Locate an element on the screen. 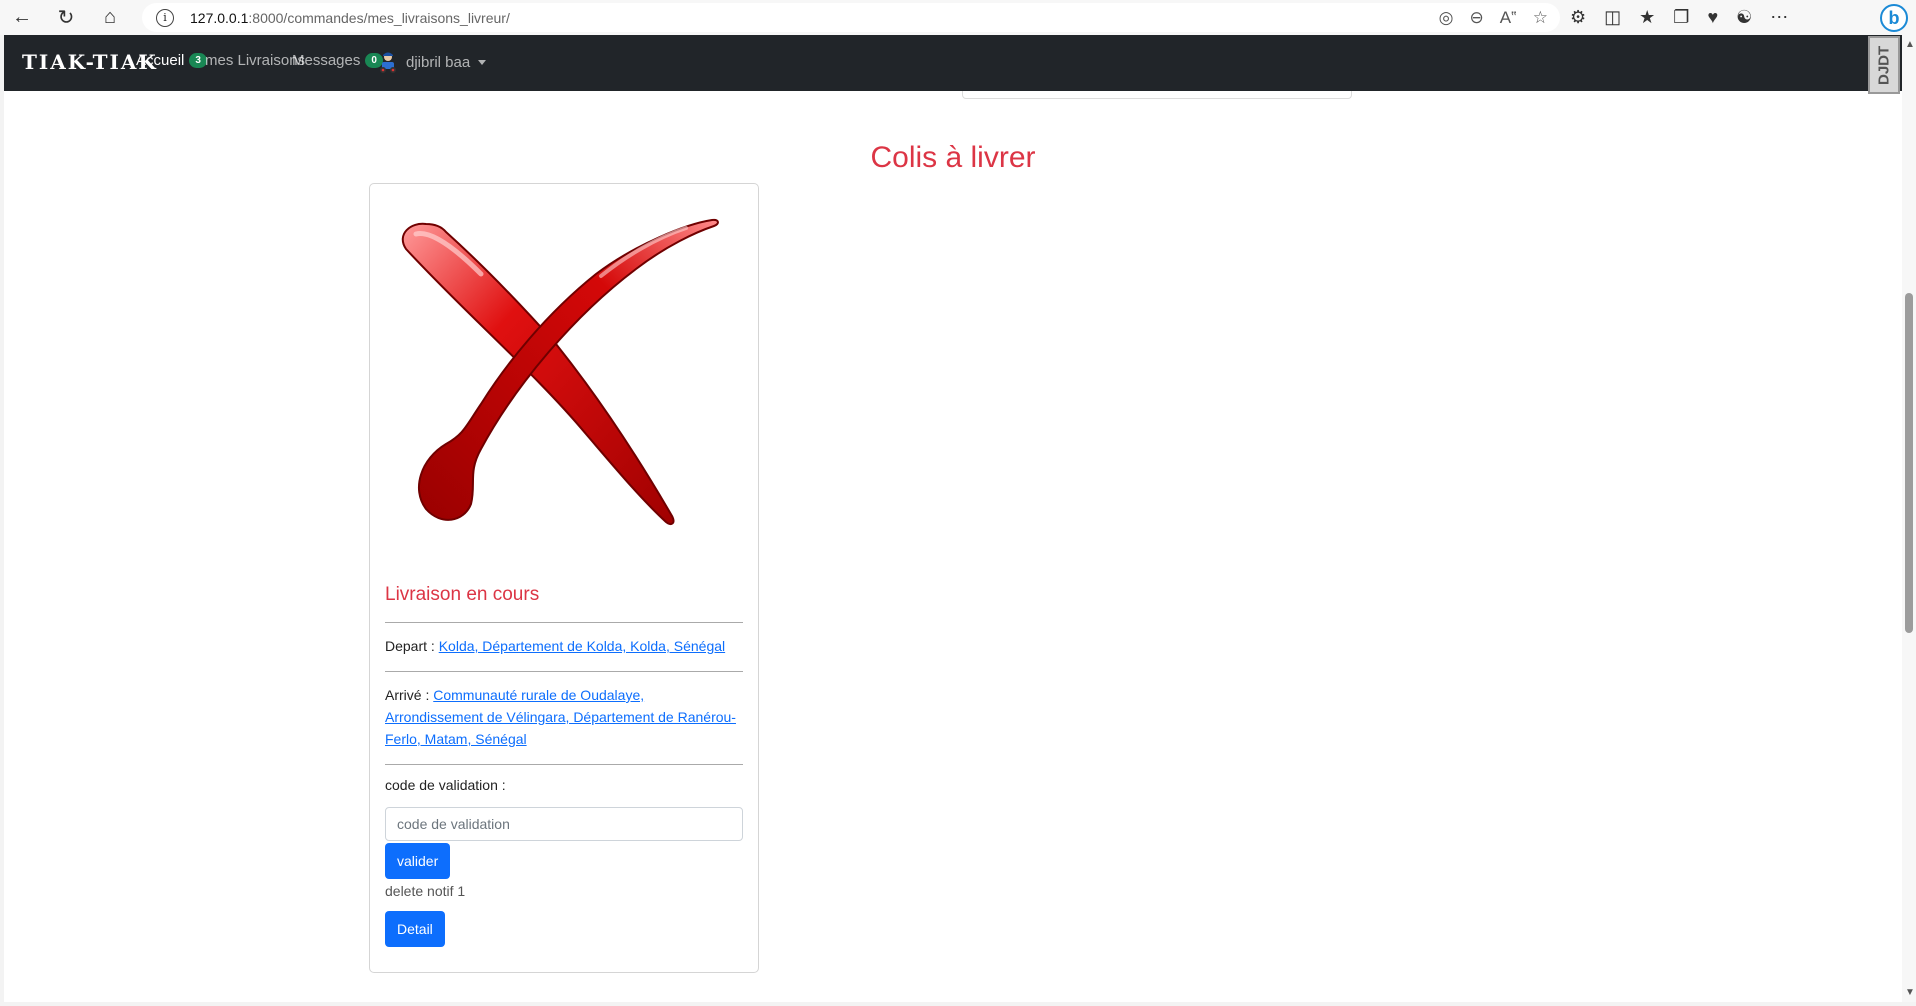 This screenshot has height=1006, width=1916. dropdown-remnant is located at coordinates (1157, 95).